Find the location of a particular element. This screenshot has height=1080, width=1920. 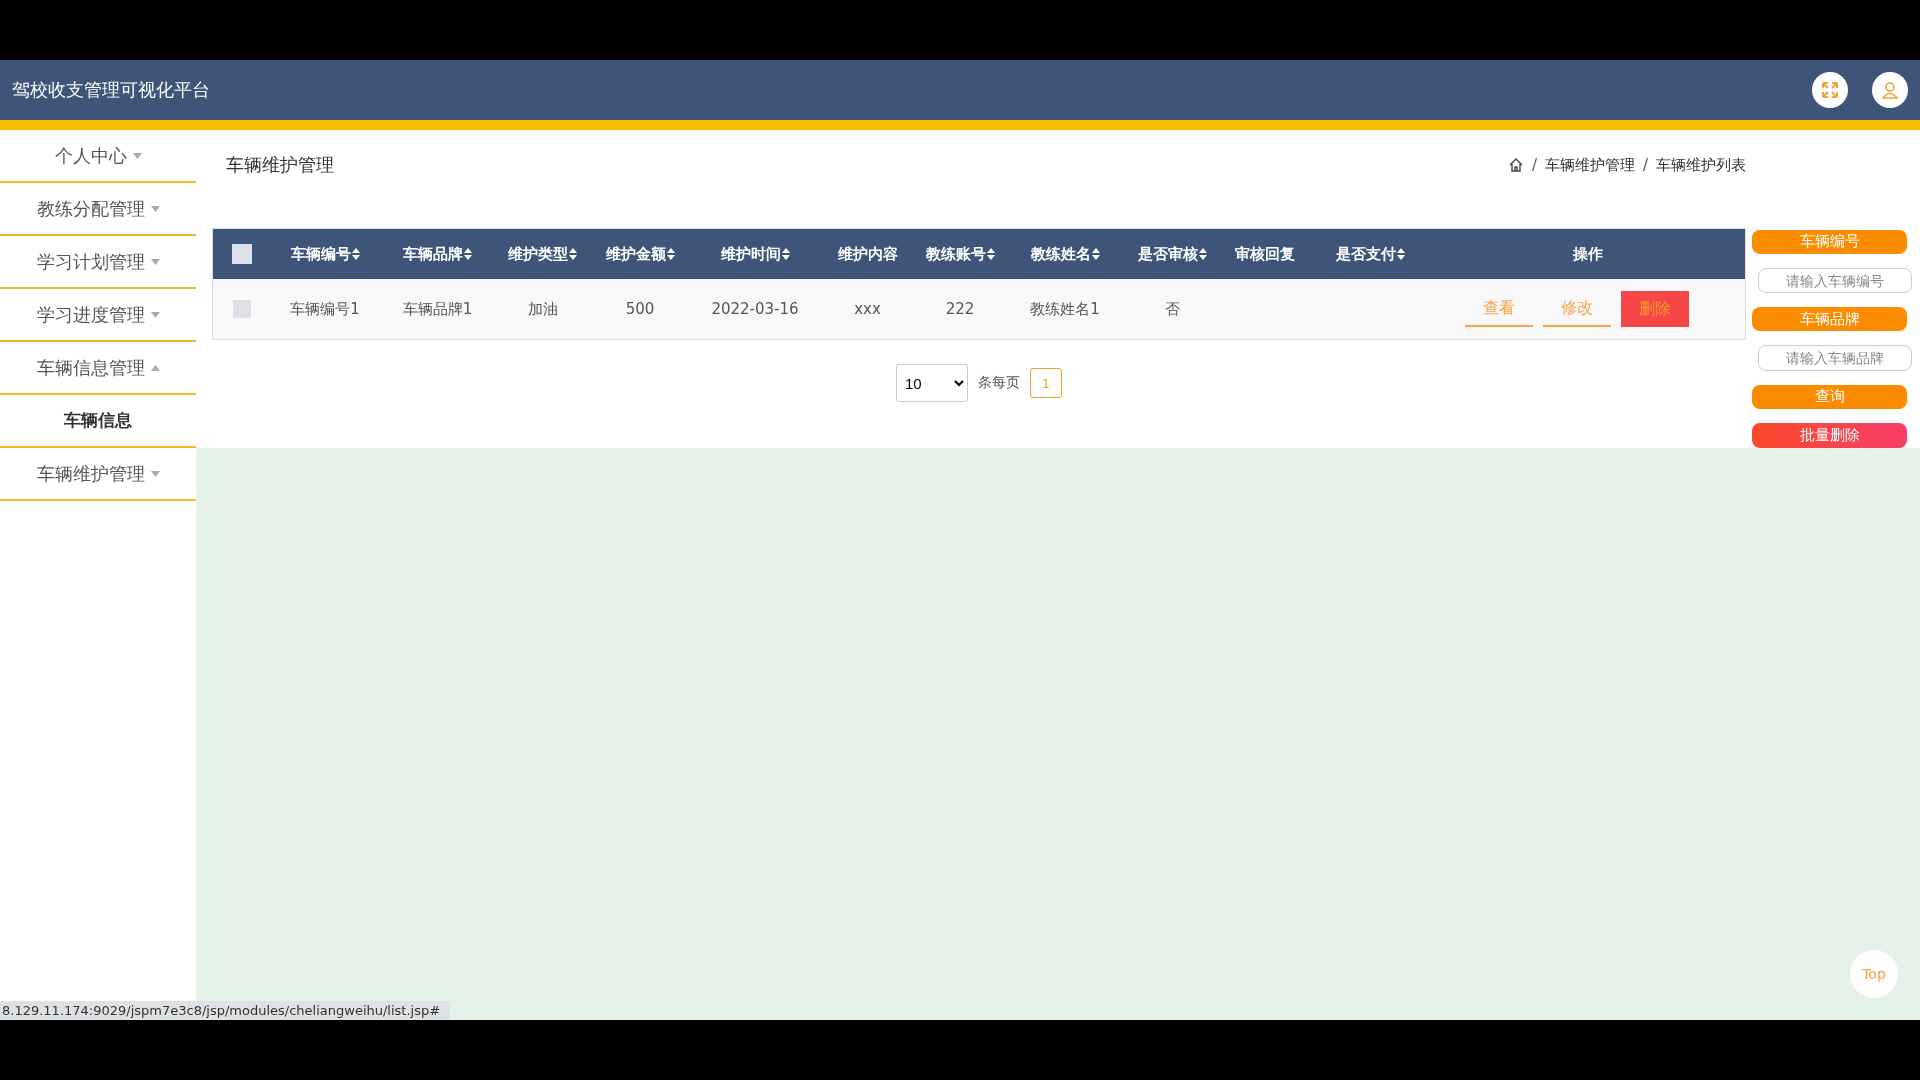

column-header: 维护时间 is located at coordinates (755, 254).